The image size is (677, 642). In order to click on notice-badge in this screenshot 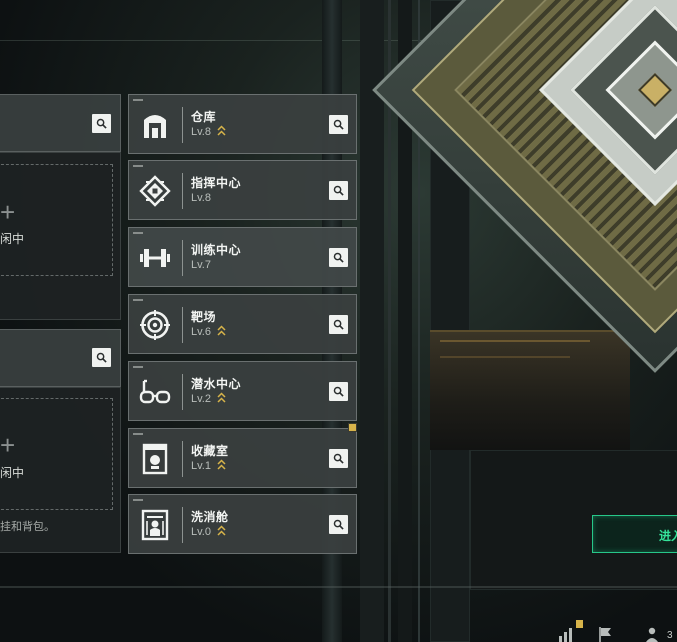, I will do `click(352, 427)`.